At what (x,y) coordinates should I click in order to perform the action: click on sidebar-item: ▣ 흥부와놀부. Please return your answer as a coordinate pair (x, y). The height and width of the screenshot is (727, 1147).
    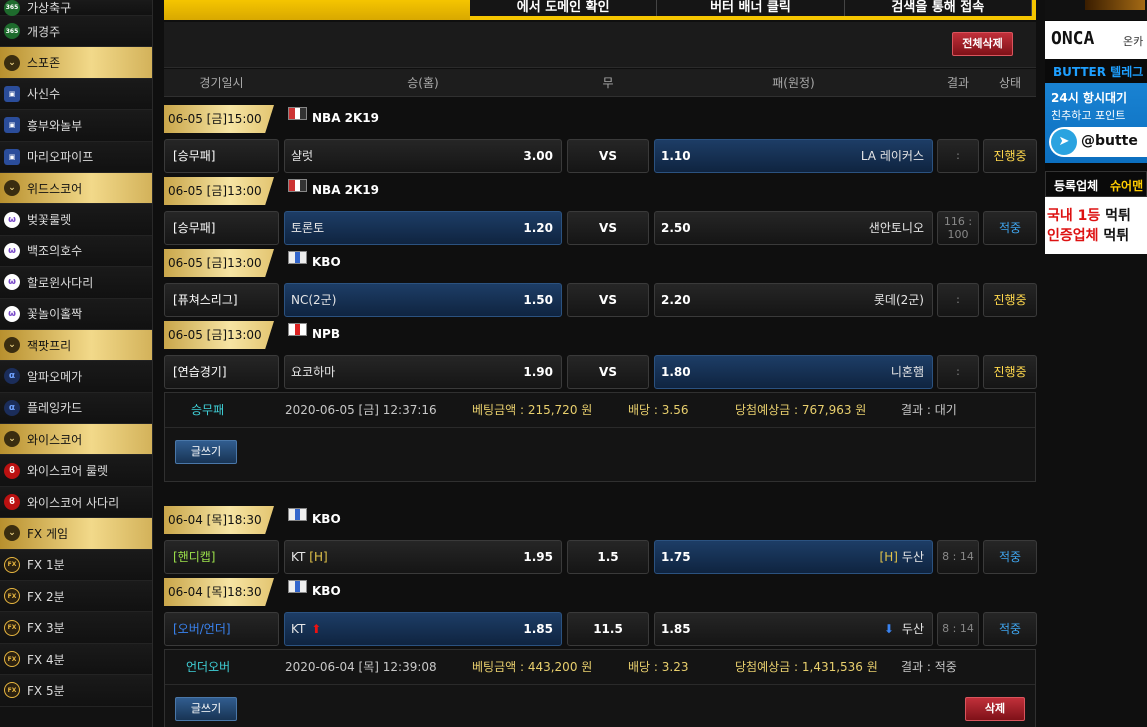
    Looking at the image, I should click on (76, 126).